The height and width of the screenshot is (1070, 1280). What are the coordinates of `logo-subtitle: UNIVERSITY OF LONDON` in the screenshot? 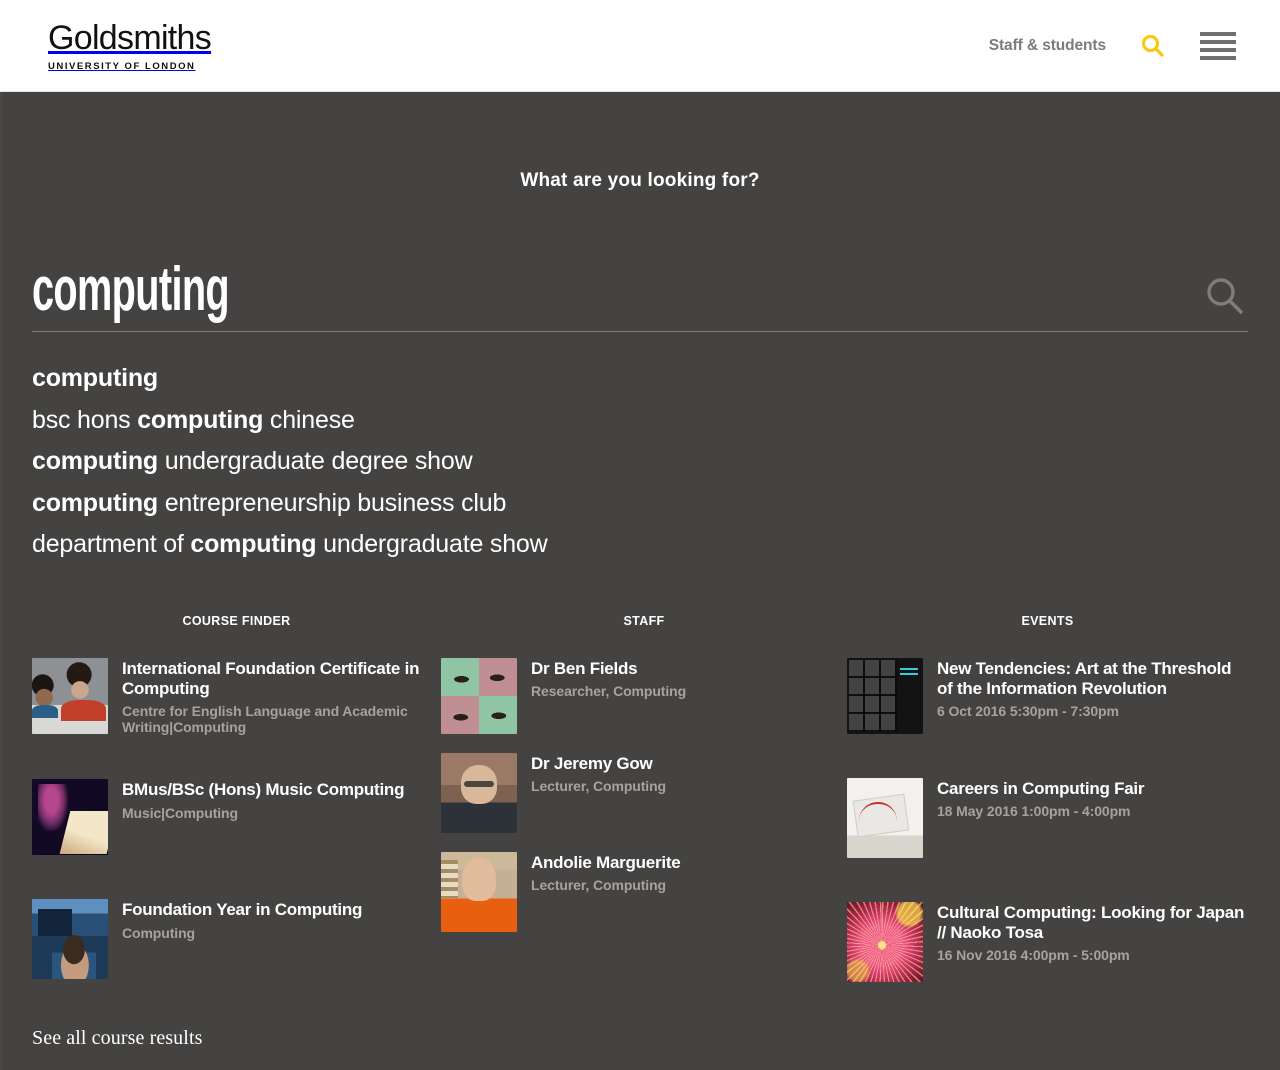 It's located at (122, 66).